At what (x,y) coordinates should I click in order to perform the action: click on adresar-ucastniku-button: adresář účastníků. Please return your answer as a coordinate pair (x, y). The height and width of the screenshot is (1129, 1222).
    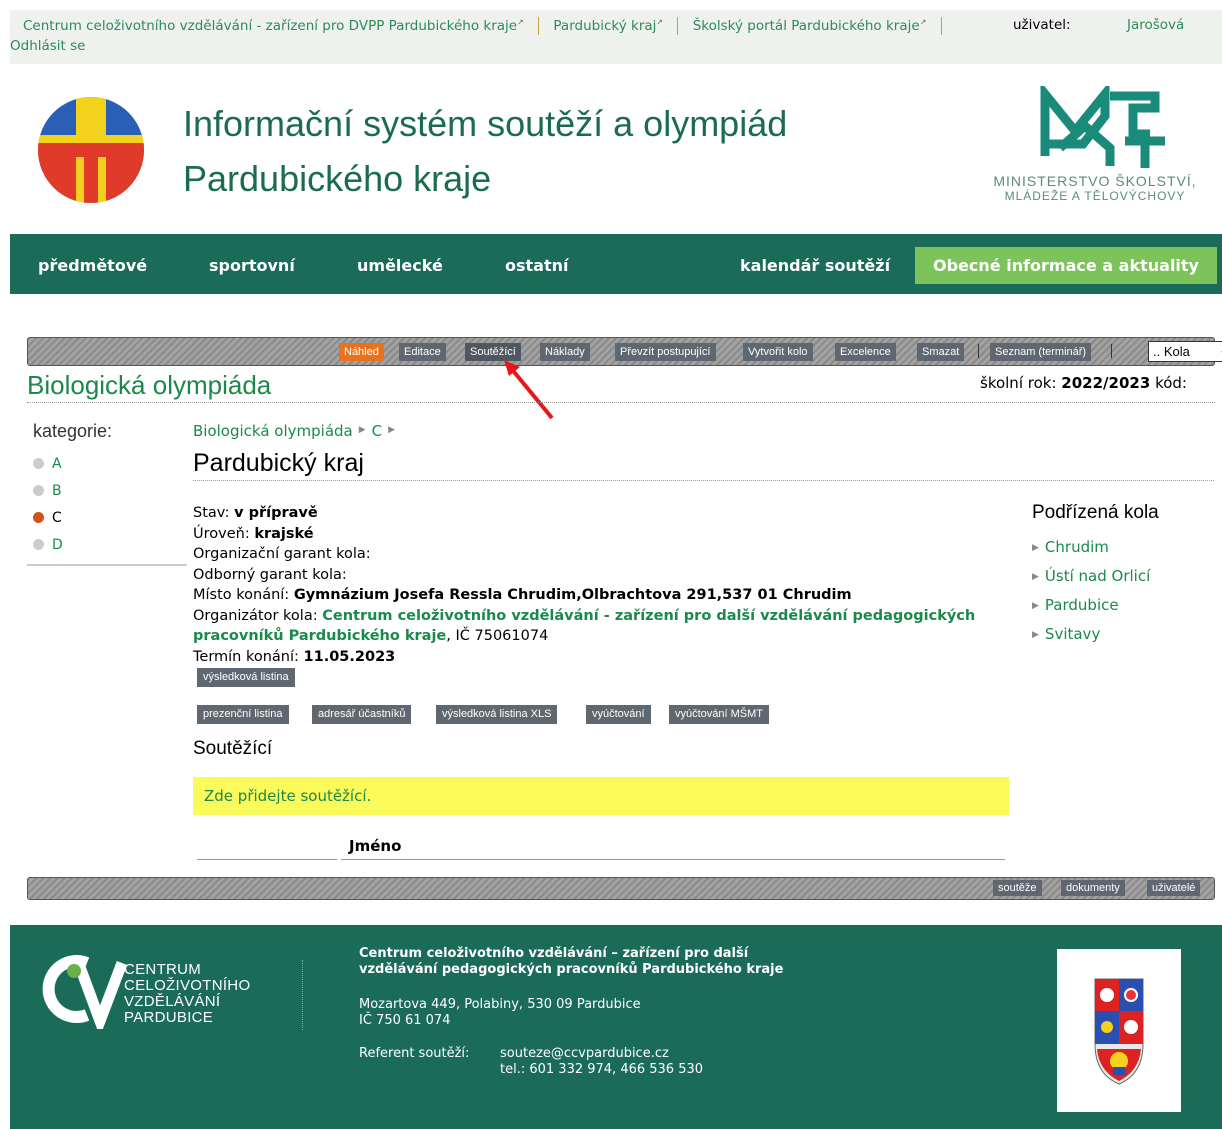
    Looking at the image, I should click on (362, 714).